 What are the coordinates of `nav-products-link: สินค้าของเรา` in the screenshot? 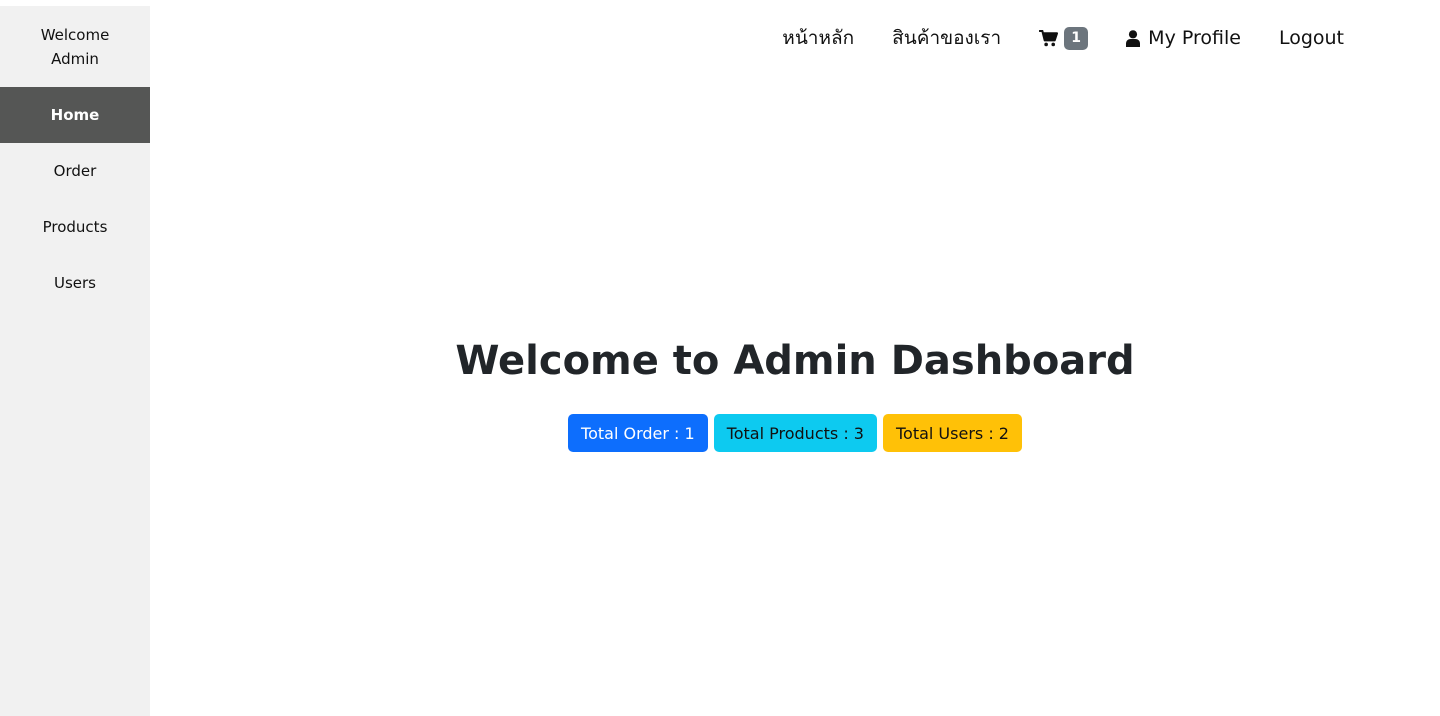 It's located at (946, 38).